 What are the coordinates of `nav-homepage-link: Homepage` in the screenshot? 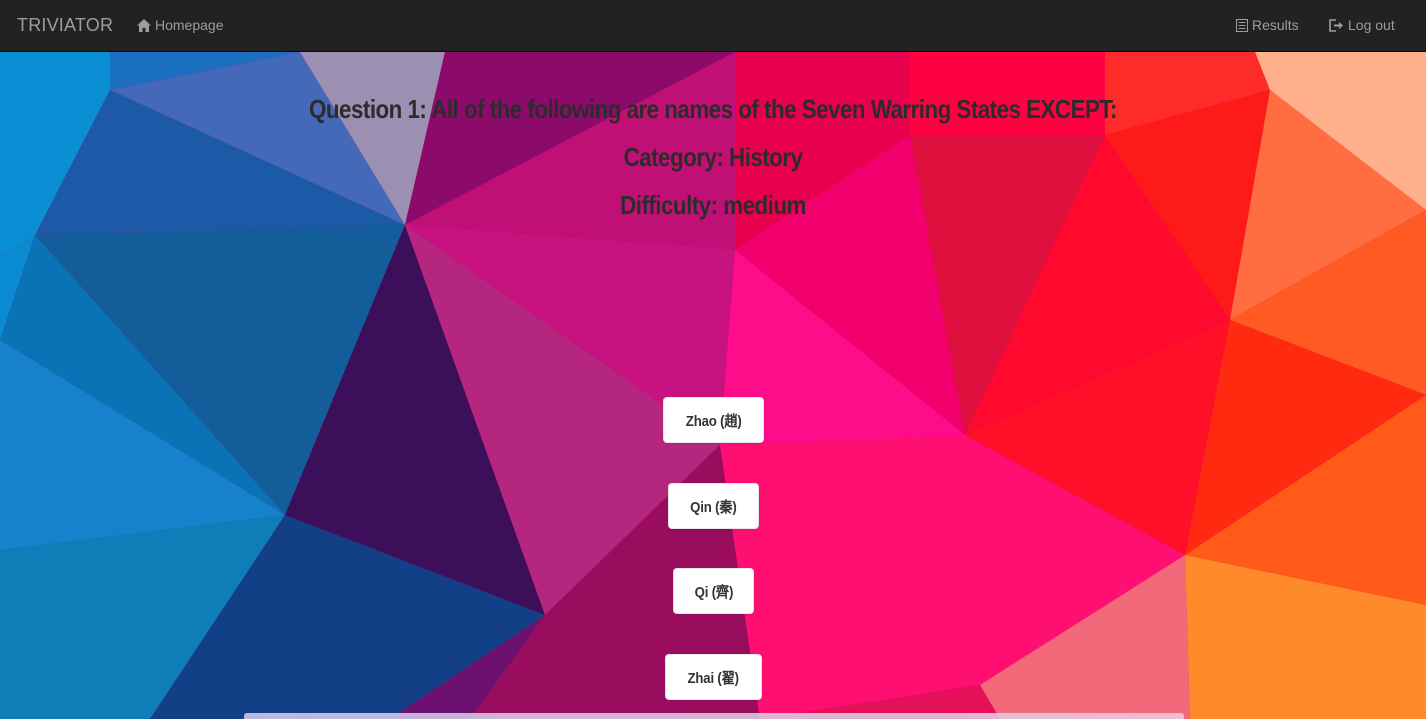 It's located at (180, 25).